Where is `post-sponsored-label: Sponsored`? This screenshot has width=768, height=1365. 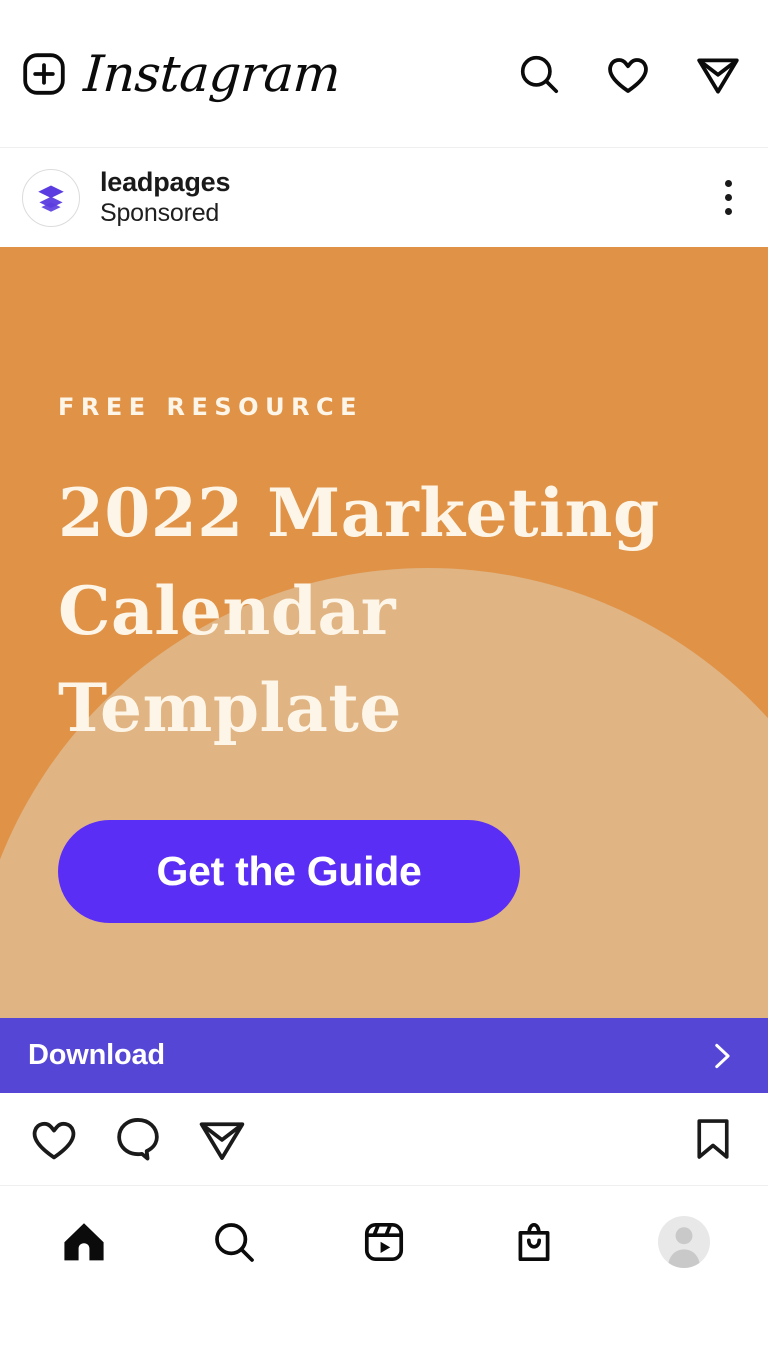 post-sponsored-label: Sponsored is located at coordinates (160, 213).